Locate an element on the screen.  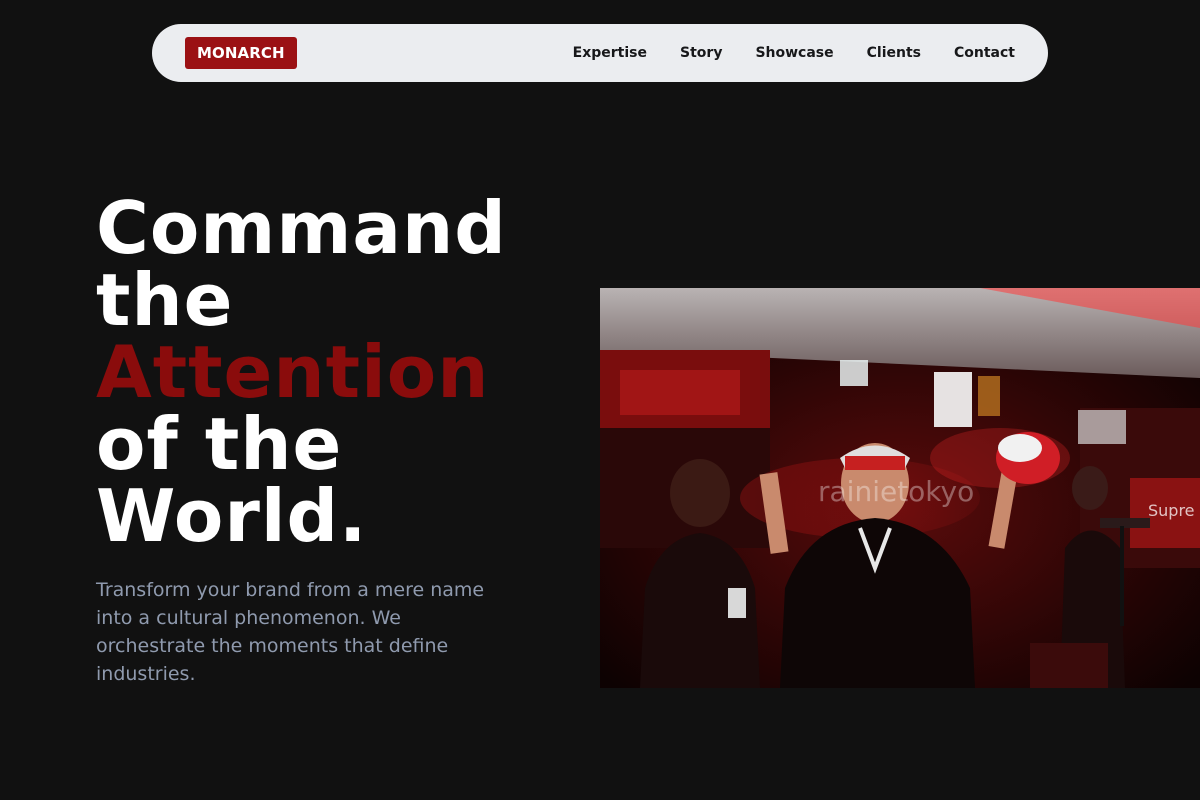
nav-link-clients: Clients is located at coordinates (894, 53).